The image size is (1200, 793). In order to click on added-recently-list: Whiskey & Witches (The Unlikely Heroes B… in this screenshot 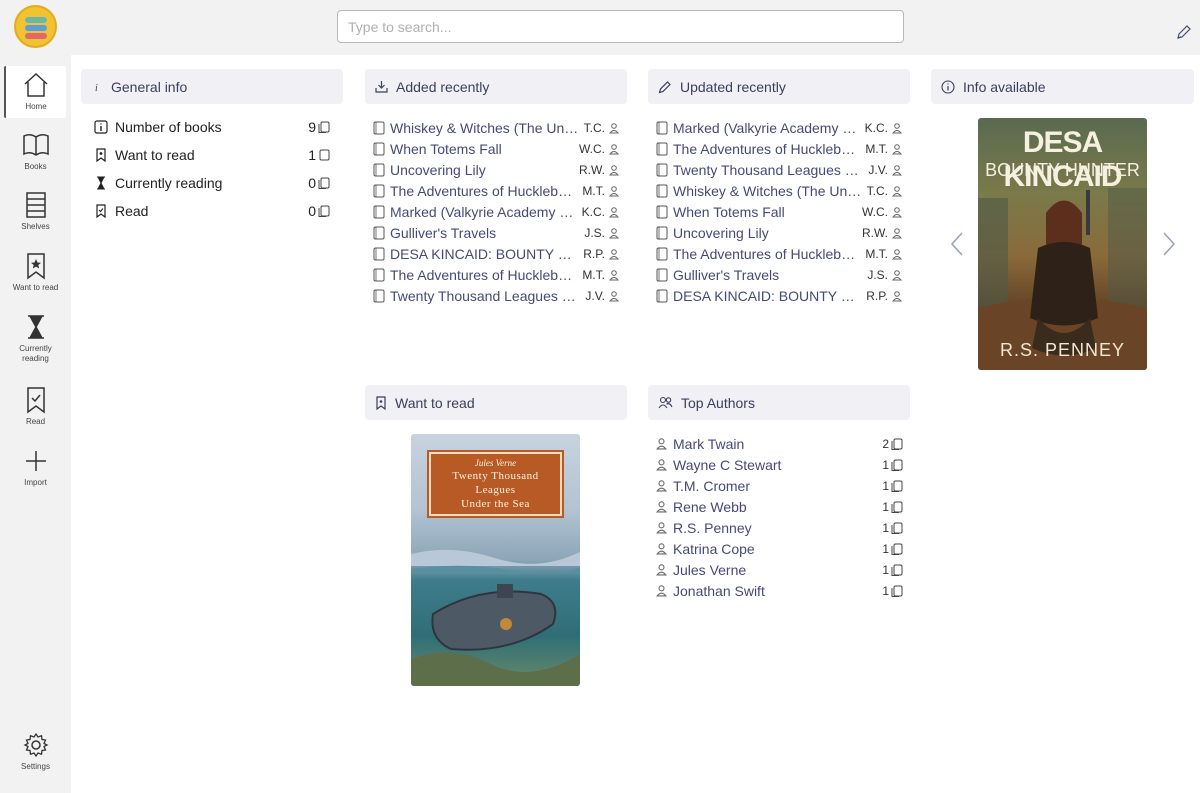, I will do `click(496, 211)`.